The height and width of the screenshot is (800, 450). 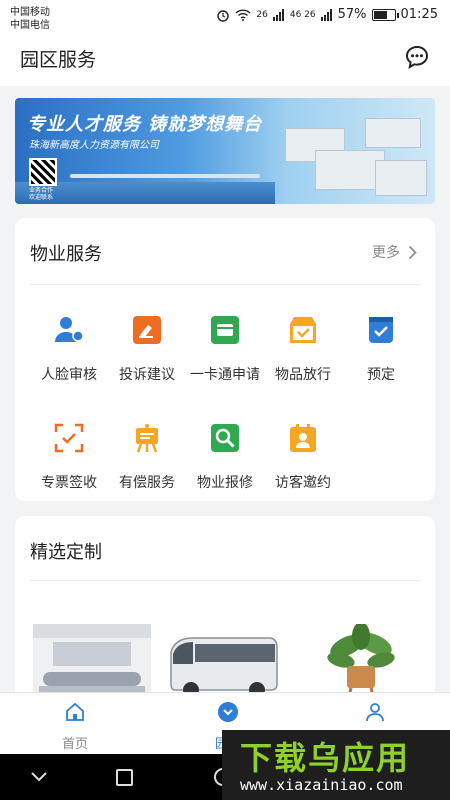 What do you see at coordinates (69, 329) in the screenshot?
I see `face-audit-icon` at bounding box center [69, 329].